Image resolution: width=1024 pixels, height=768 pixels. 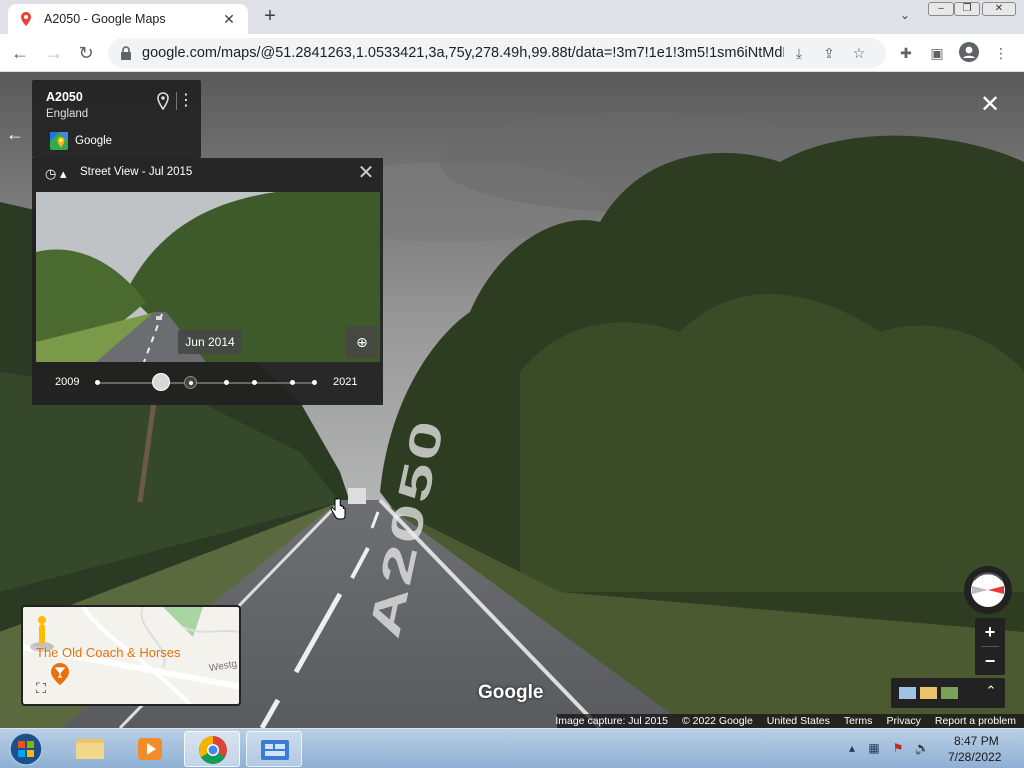 What do you see at coordinates (26, 19) in the screenshot?
I see `maps-favicon-icon` at bounding box center [26, 19].